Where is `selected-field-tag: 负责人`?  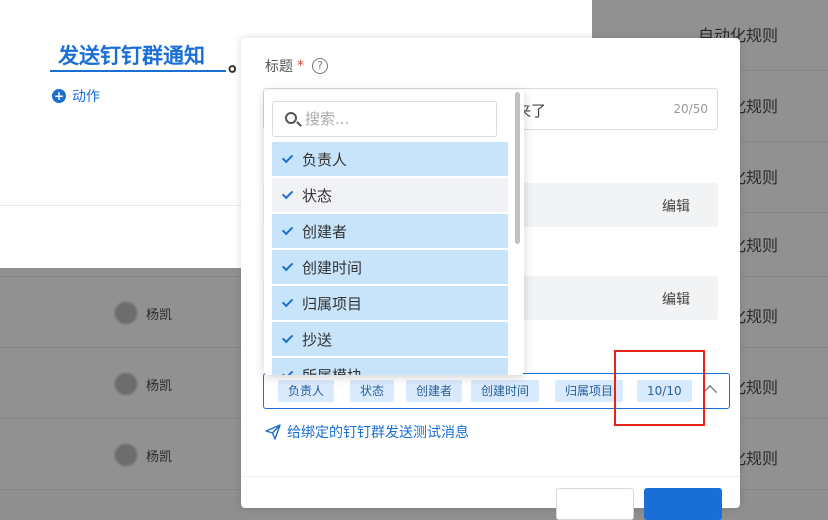 selected-field-tag: 负责人 is located at coordinates (306, 391).